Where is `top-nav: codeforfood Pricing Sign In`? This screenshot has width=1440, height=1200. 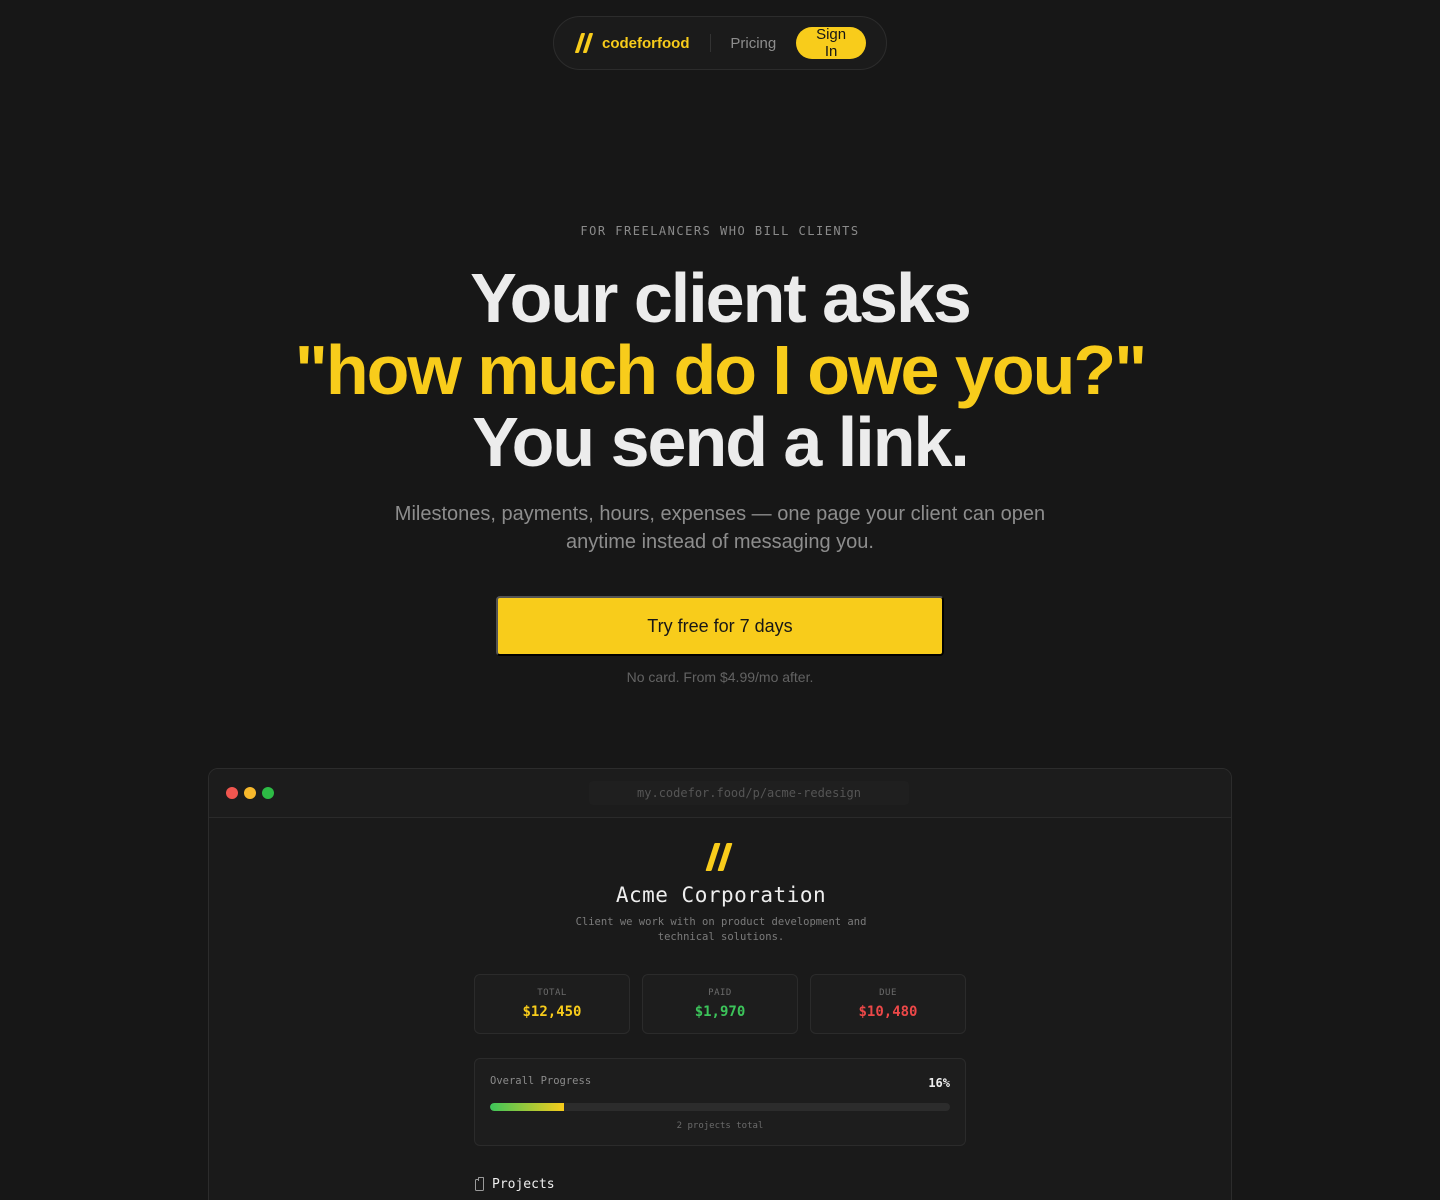
top-nav: codeforfood Pricing Sign In is located at coordinates (720, 43).